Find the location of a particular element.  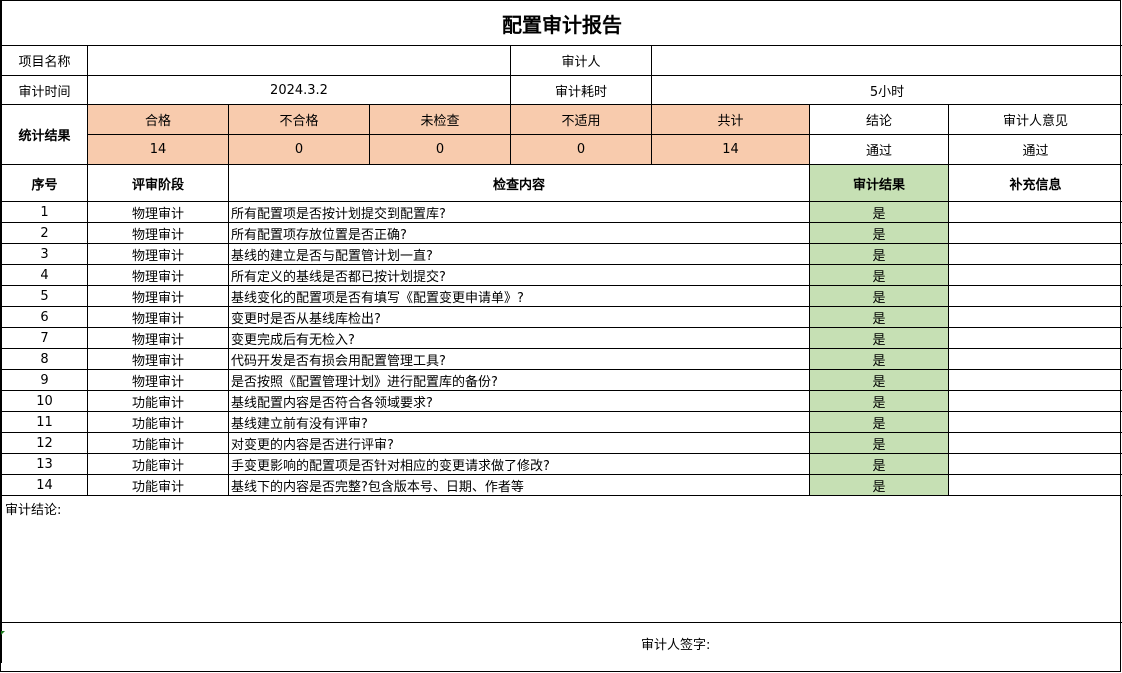

table-row: 8 物理审计 代码开发是否有损会用配置管理工具? 是 is located at coordinates (561, 359).